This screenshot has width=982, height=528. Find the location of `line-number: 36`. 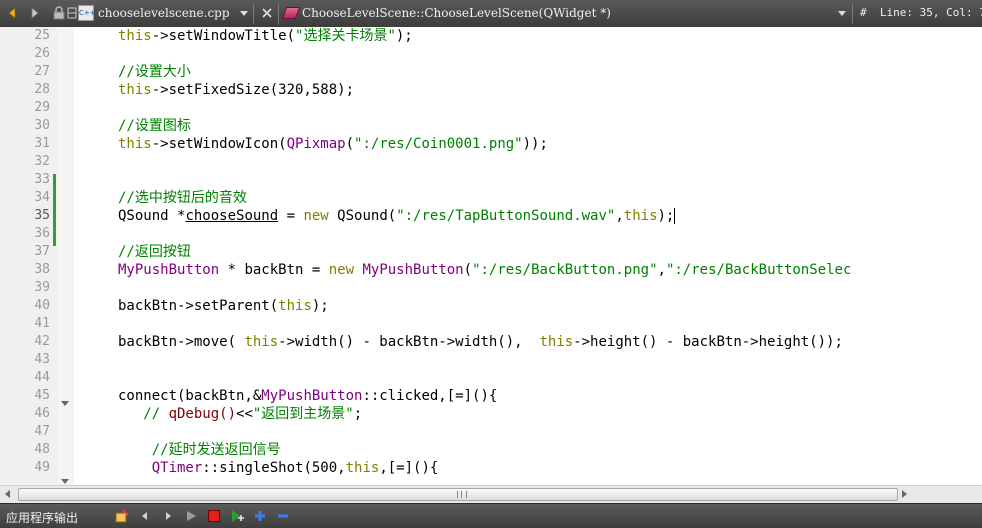

line-number: 36 is located at coordinates (42, 233).